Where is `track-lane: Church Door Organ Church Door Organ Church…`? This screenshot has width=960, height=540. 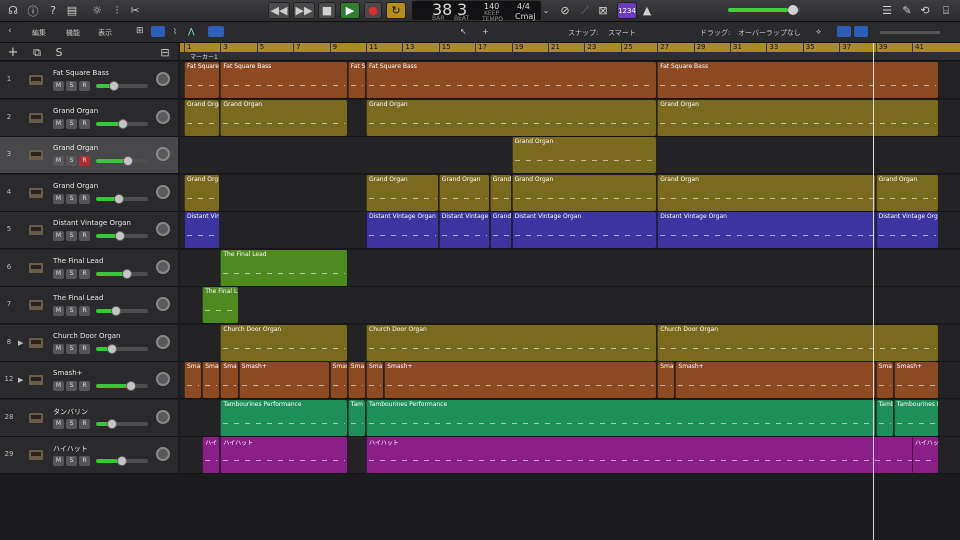 track-lane: Church Door Organ Church Door Organ Church… is located at coordinates (570, 343).